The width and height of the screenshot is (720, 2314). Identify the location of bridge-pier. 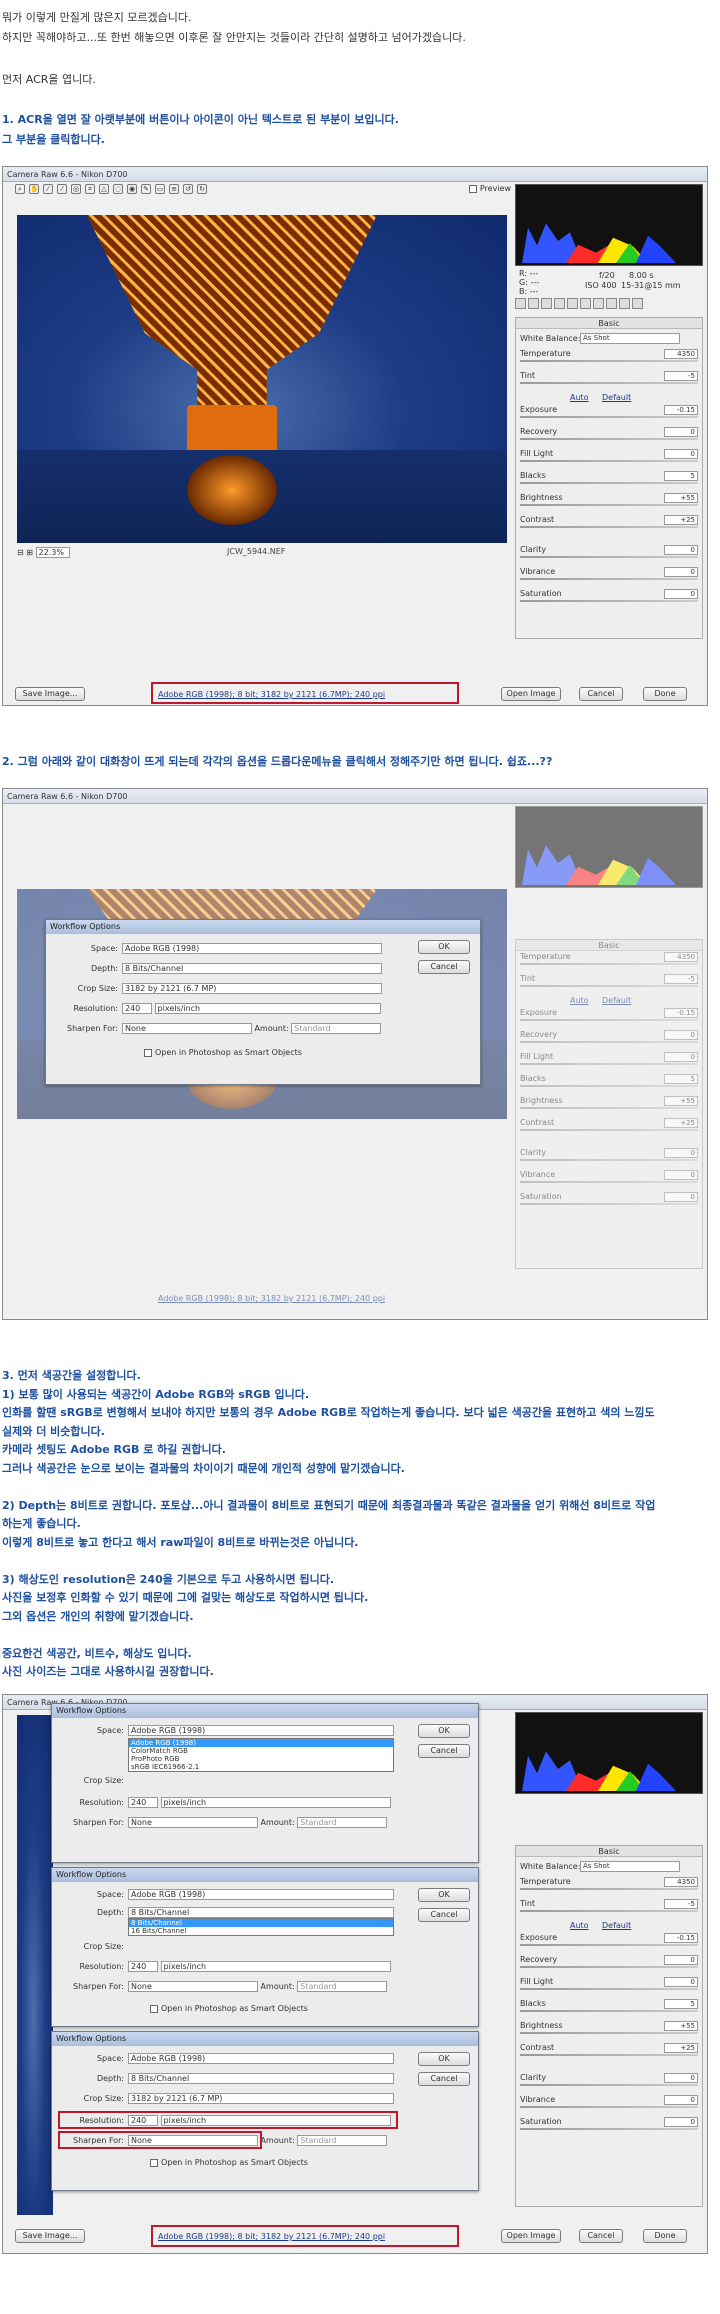
(232, 430).